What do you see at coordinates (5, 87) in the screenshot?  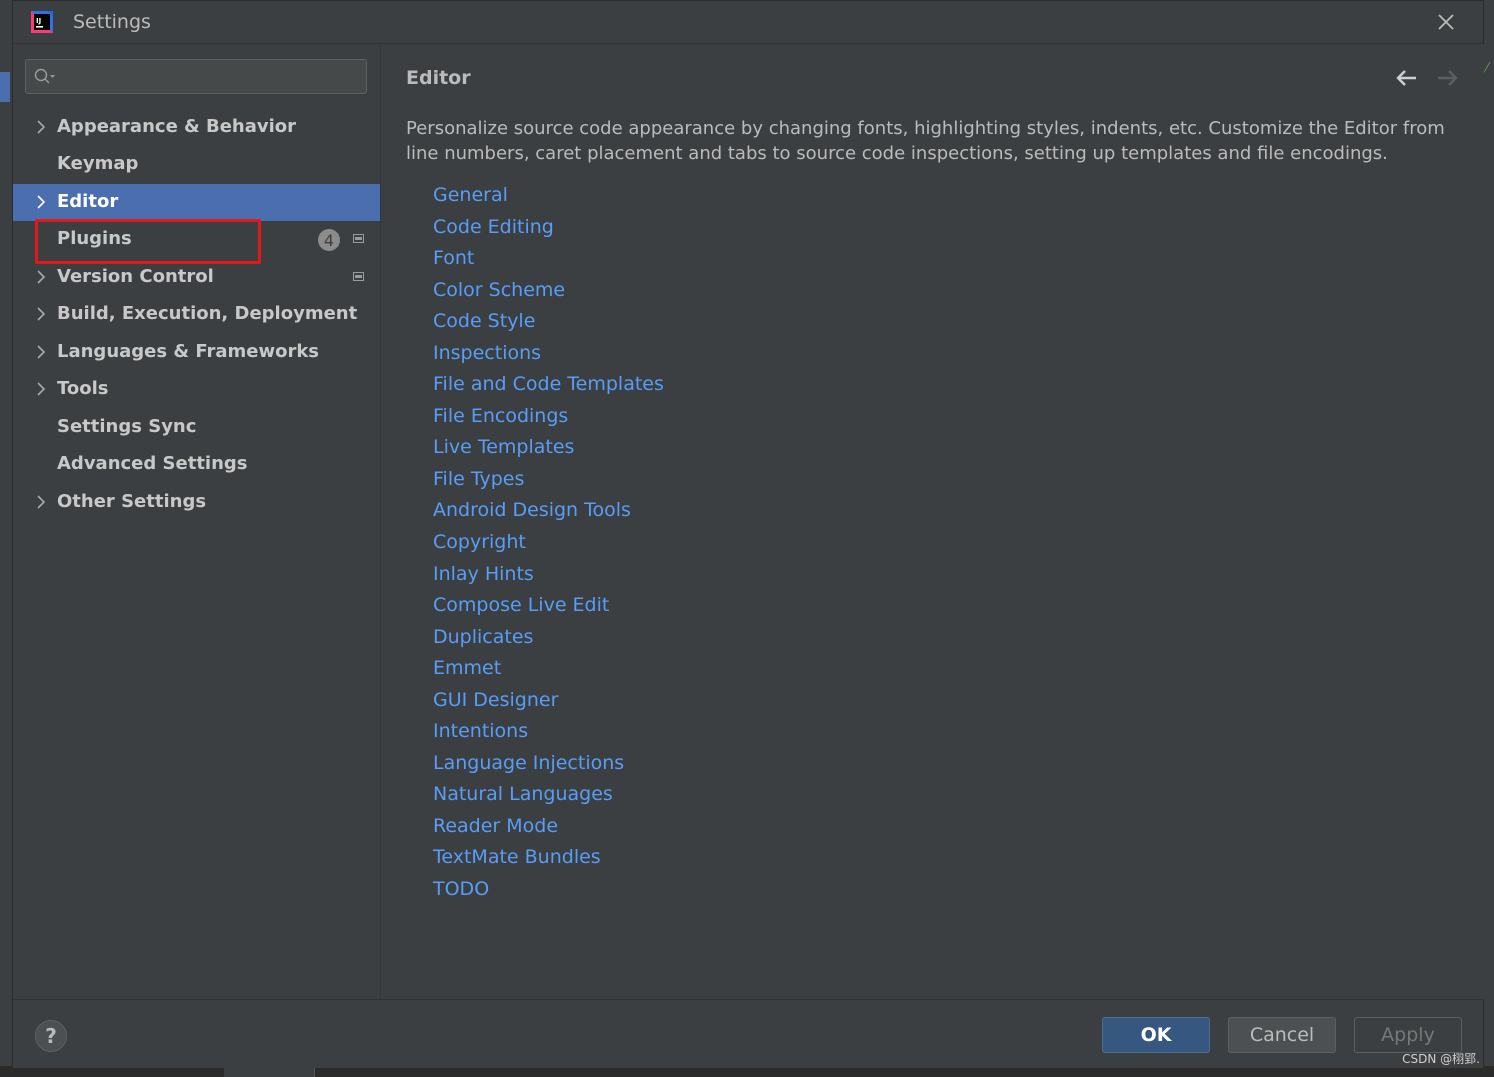 I see `ide-tool-tab` at bounding box center [5, 87].